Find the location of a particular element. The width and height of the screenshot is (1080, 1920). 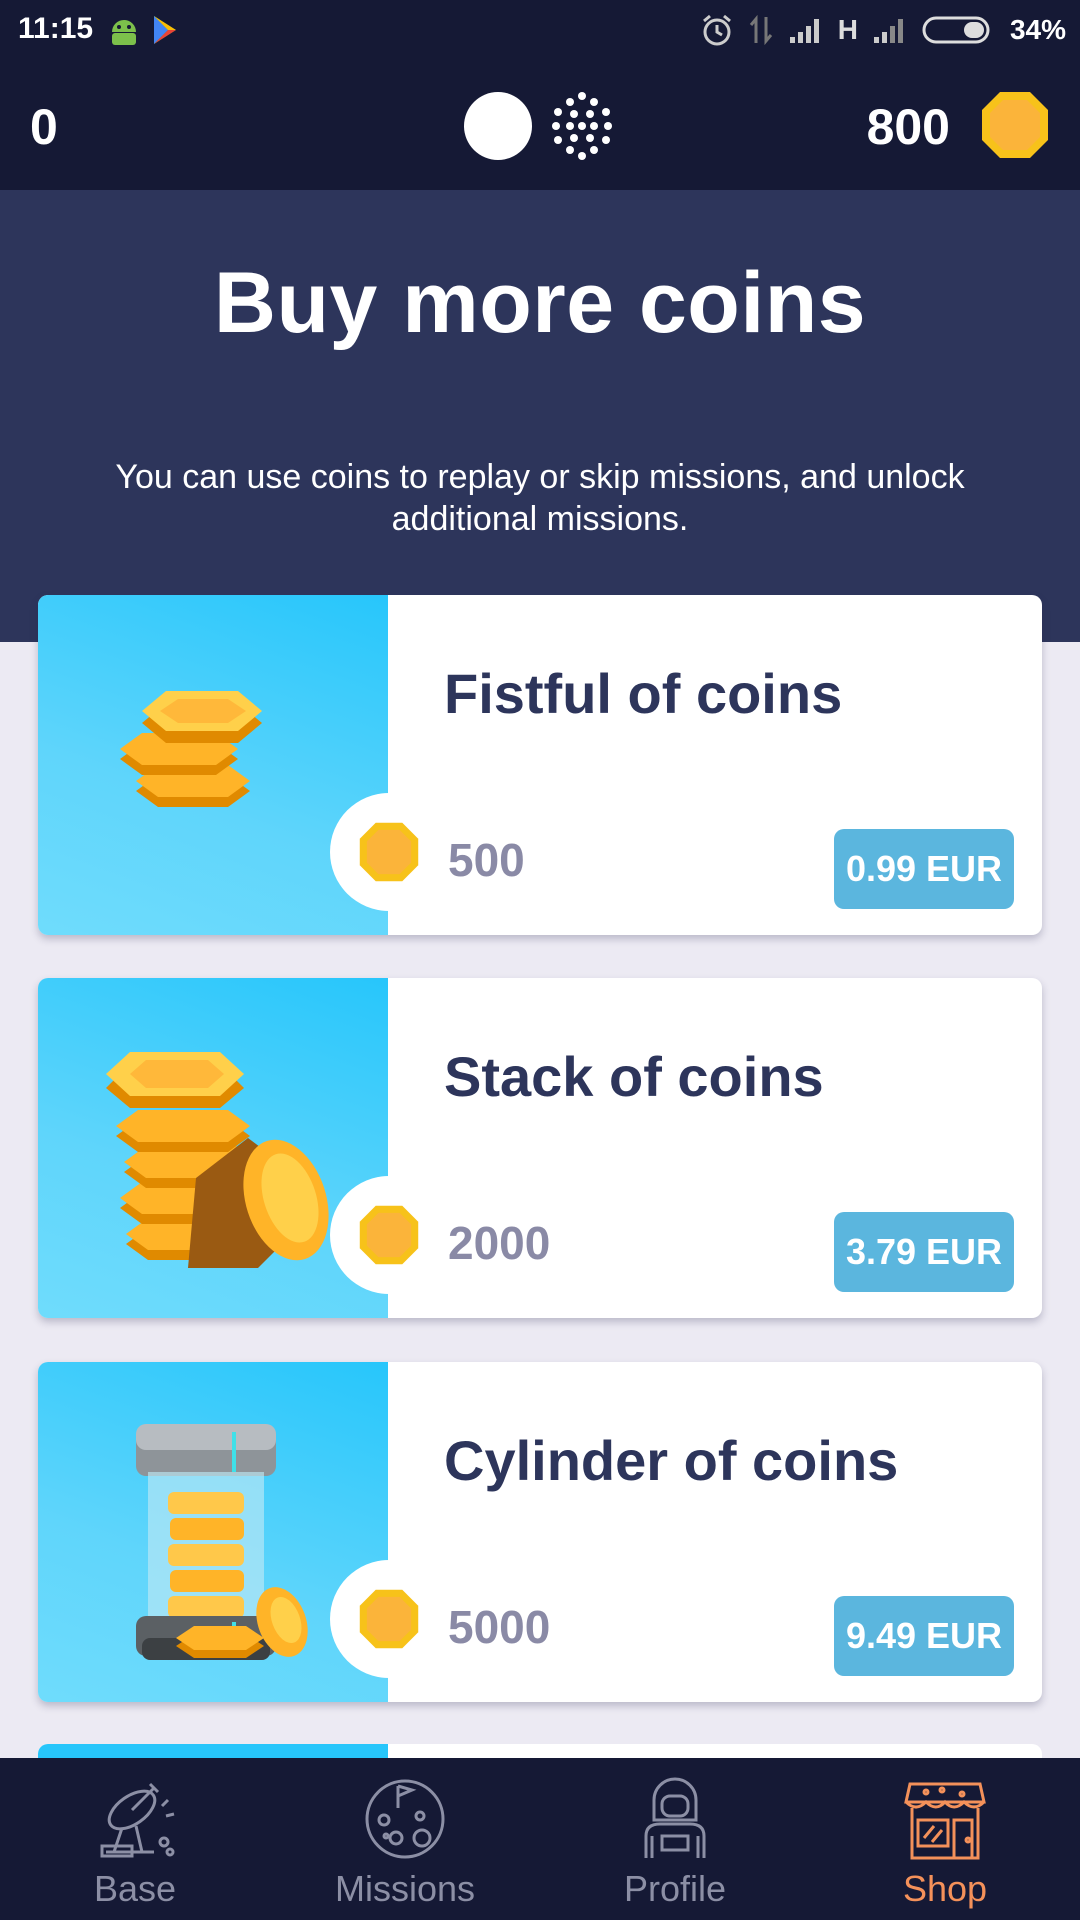

coin-pile-icon is located at coordinates (191, 749).